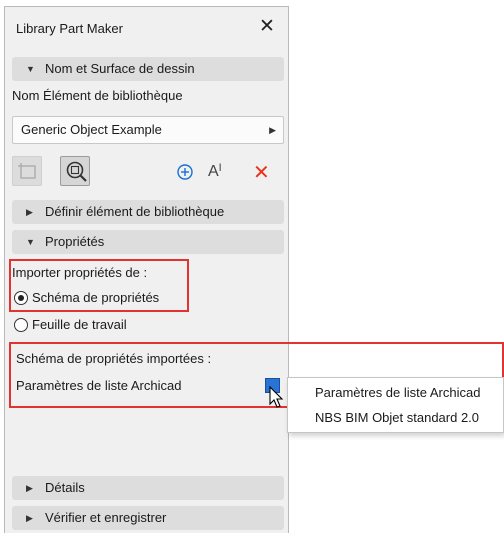 The height and width of the screenshot is (533, 504). Describe the element at coordinates (114, 358) in the screenshot. I see `schema-imported-label: Schéma de propriétés importées :` at that location.